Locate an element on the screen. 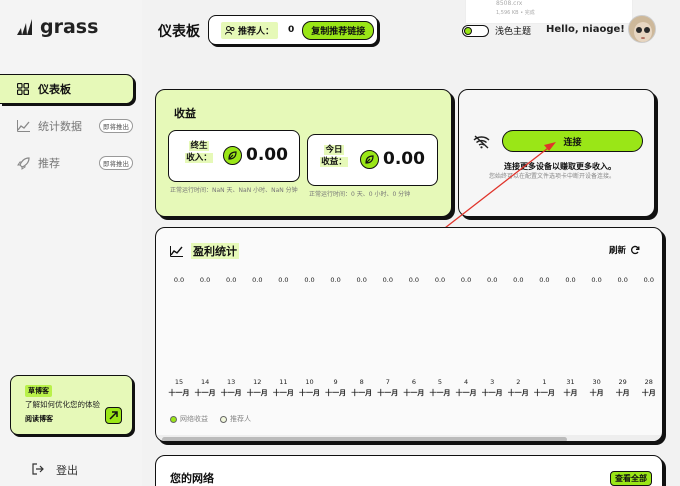  logout-label: 登出 is located at coordinates (67, 470).